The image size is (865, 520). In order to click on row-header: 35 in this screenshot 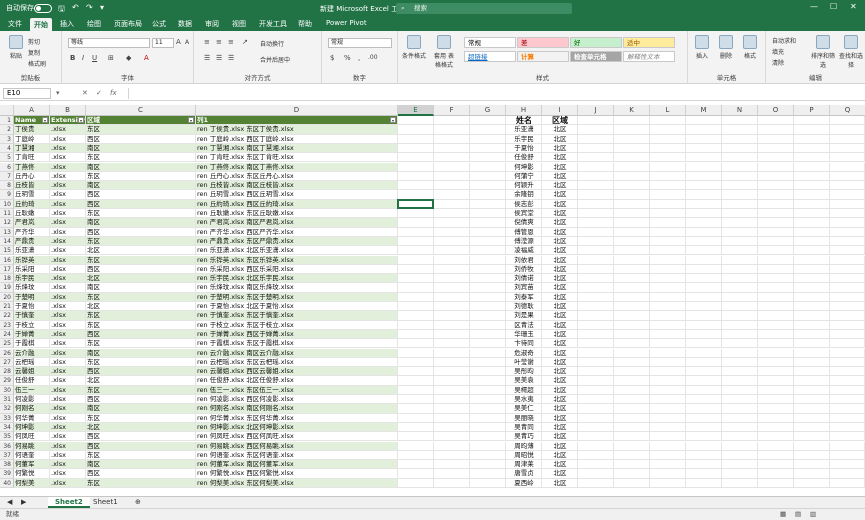, I will do `click(7, 437)`.